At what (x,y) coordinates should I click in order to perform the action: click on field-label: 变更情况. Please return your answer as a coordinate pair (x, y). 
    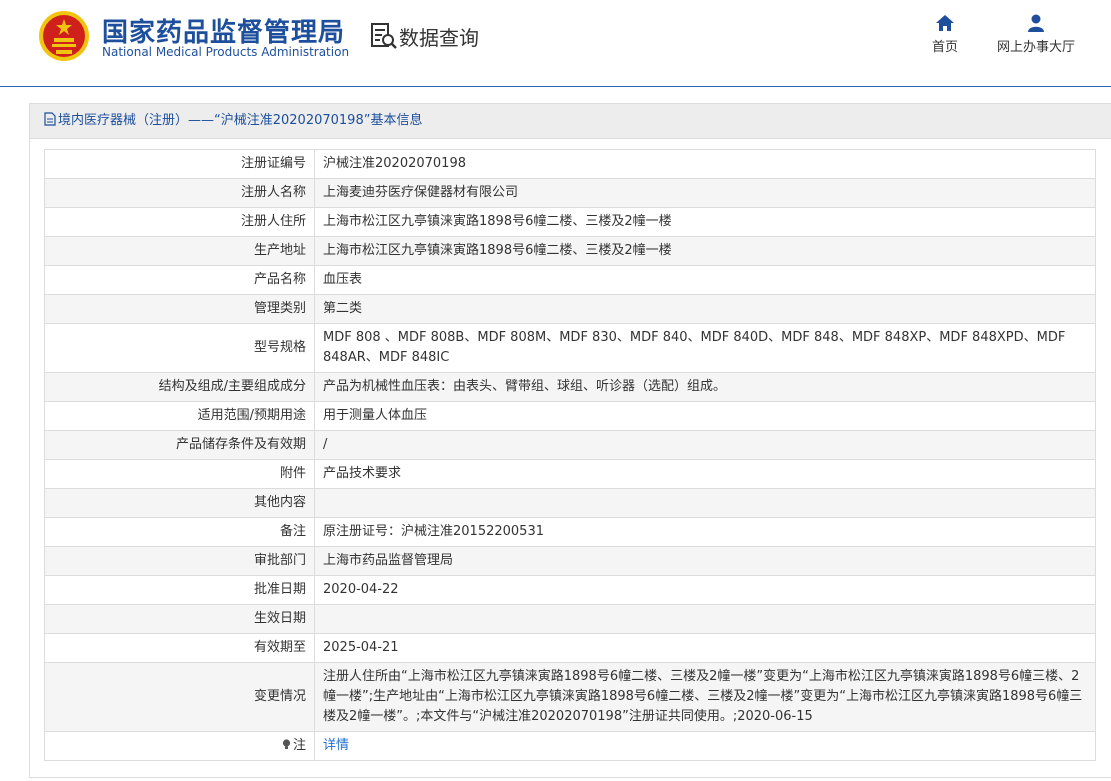
    Looking at the image, I should click on (179, 697).